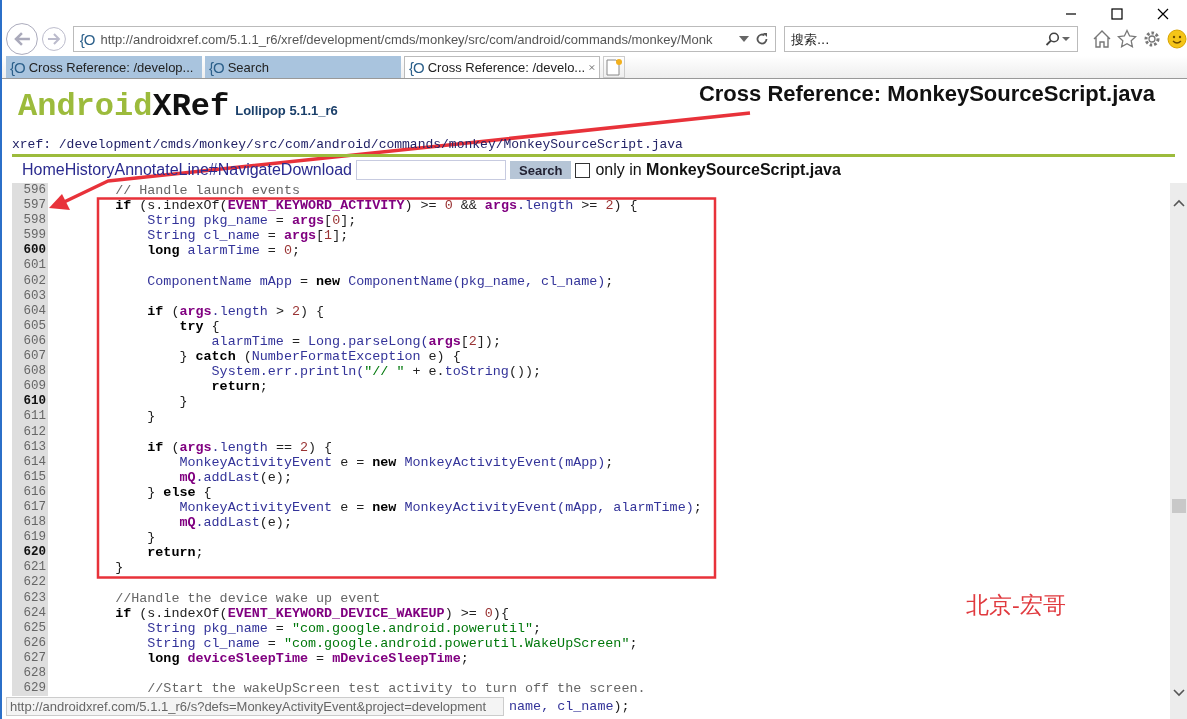  I want to click on code-line: long deviceSleepTime = mDeviceSleepTime;, so click(307, 658).